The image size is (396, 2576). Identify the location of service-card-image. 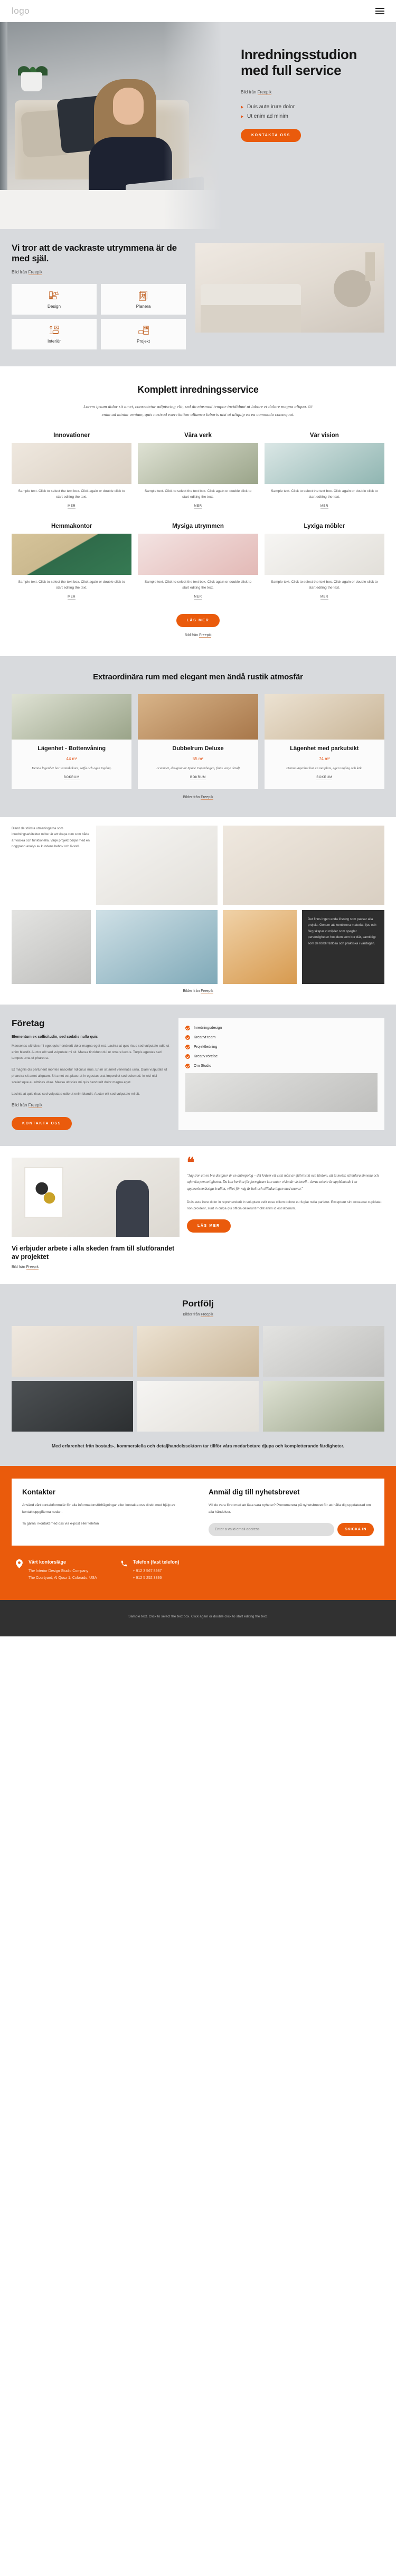
(198, 463).